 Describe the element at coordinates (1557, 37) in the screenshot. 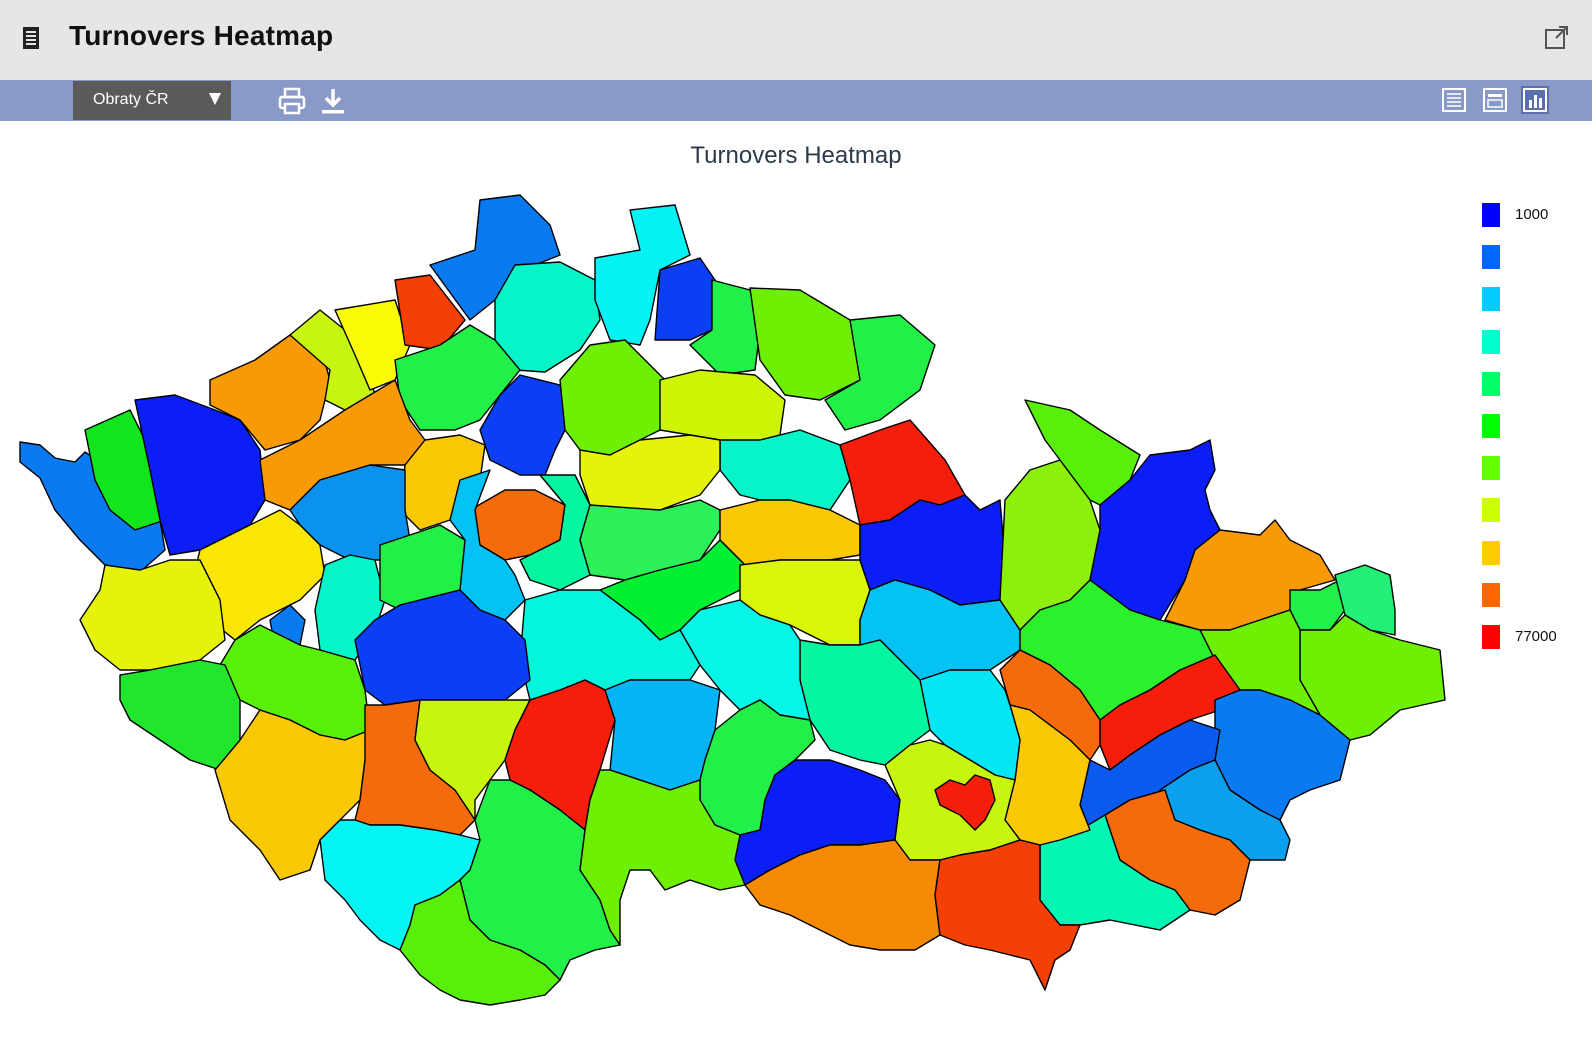

I see `popout-icon` at that location.